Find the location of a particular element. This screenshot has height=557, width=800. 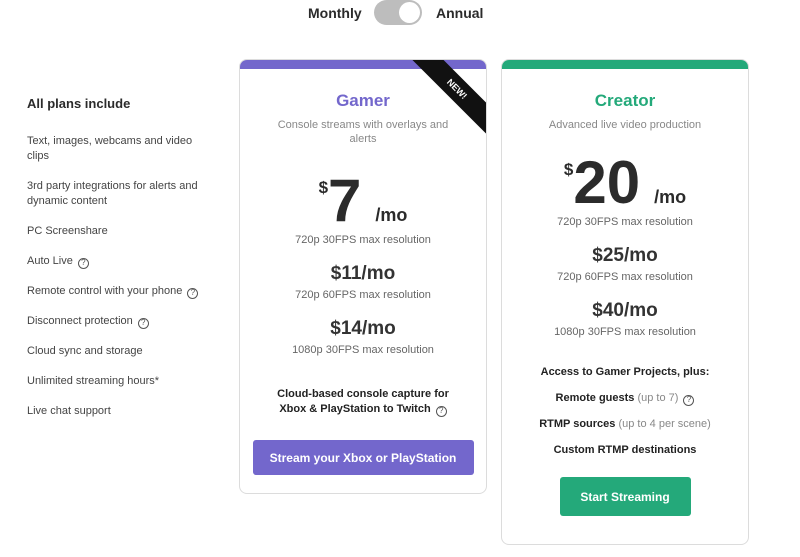

list-item: Live chat support is located at coordinates (122, 411).